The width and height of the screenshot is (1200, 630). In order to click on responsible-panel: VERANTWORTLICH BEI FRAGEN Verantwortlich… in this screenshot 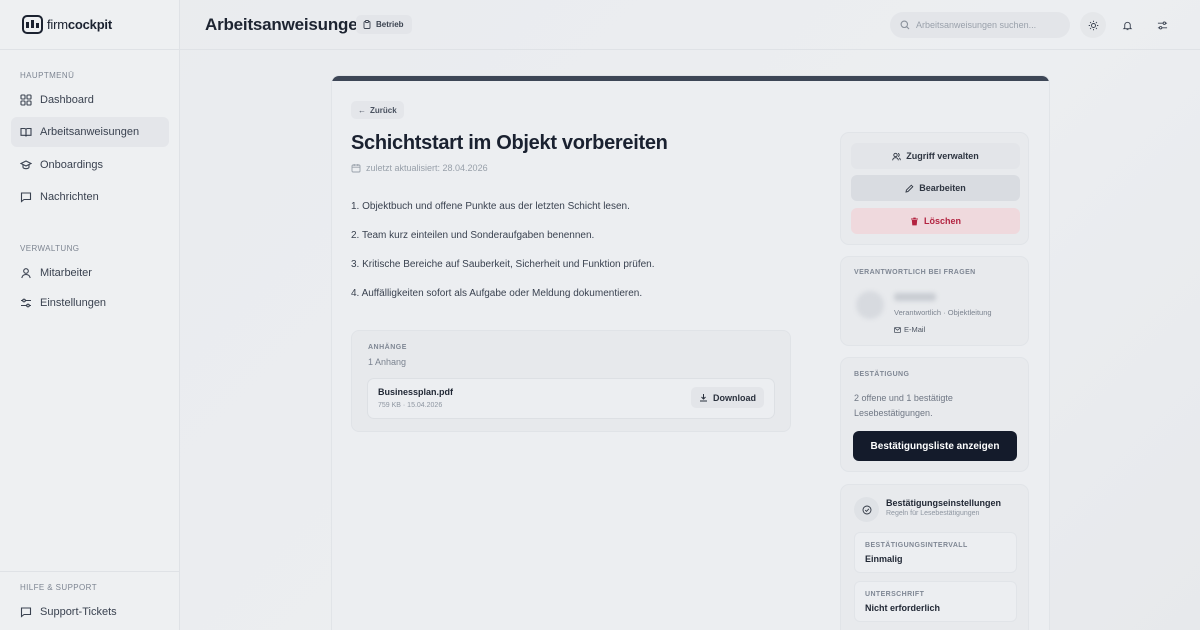, I will do `click(934, 301)`.